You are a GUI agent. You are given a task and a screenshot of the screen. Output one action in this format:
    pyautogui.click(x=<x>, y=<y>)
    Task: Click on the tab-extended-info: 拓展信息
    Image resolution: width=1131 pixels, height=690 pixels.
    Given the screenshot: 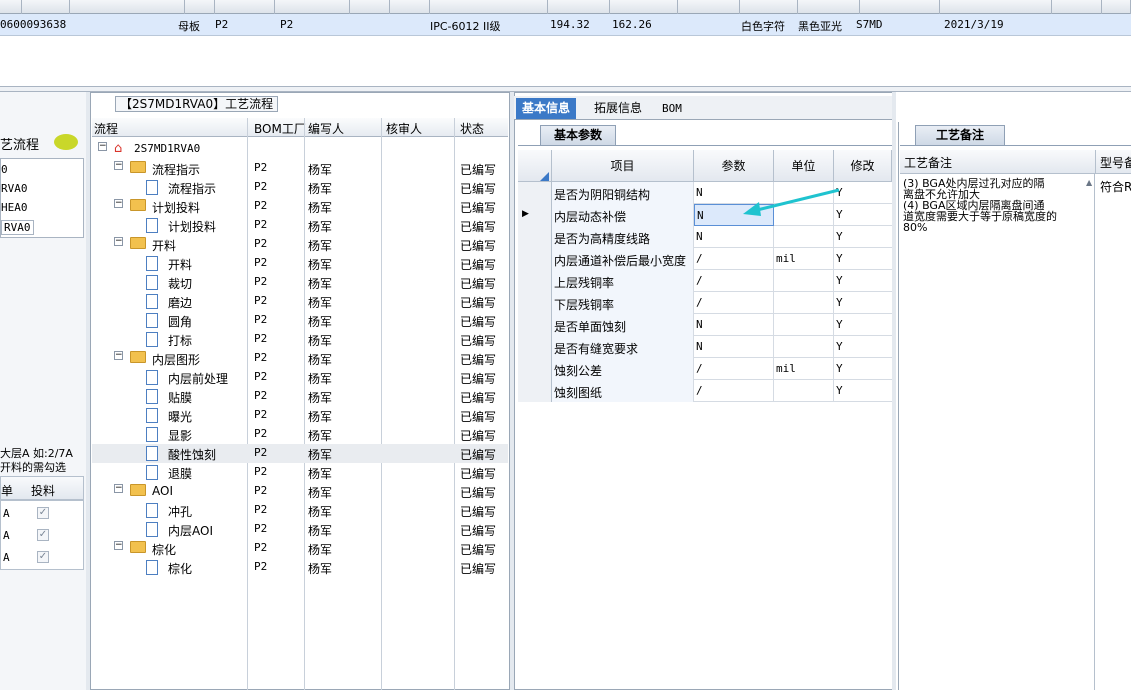 What is the action you would take?
    pyautogui.click(x=618, y=108)
    